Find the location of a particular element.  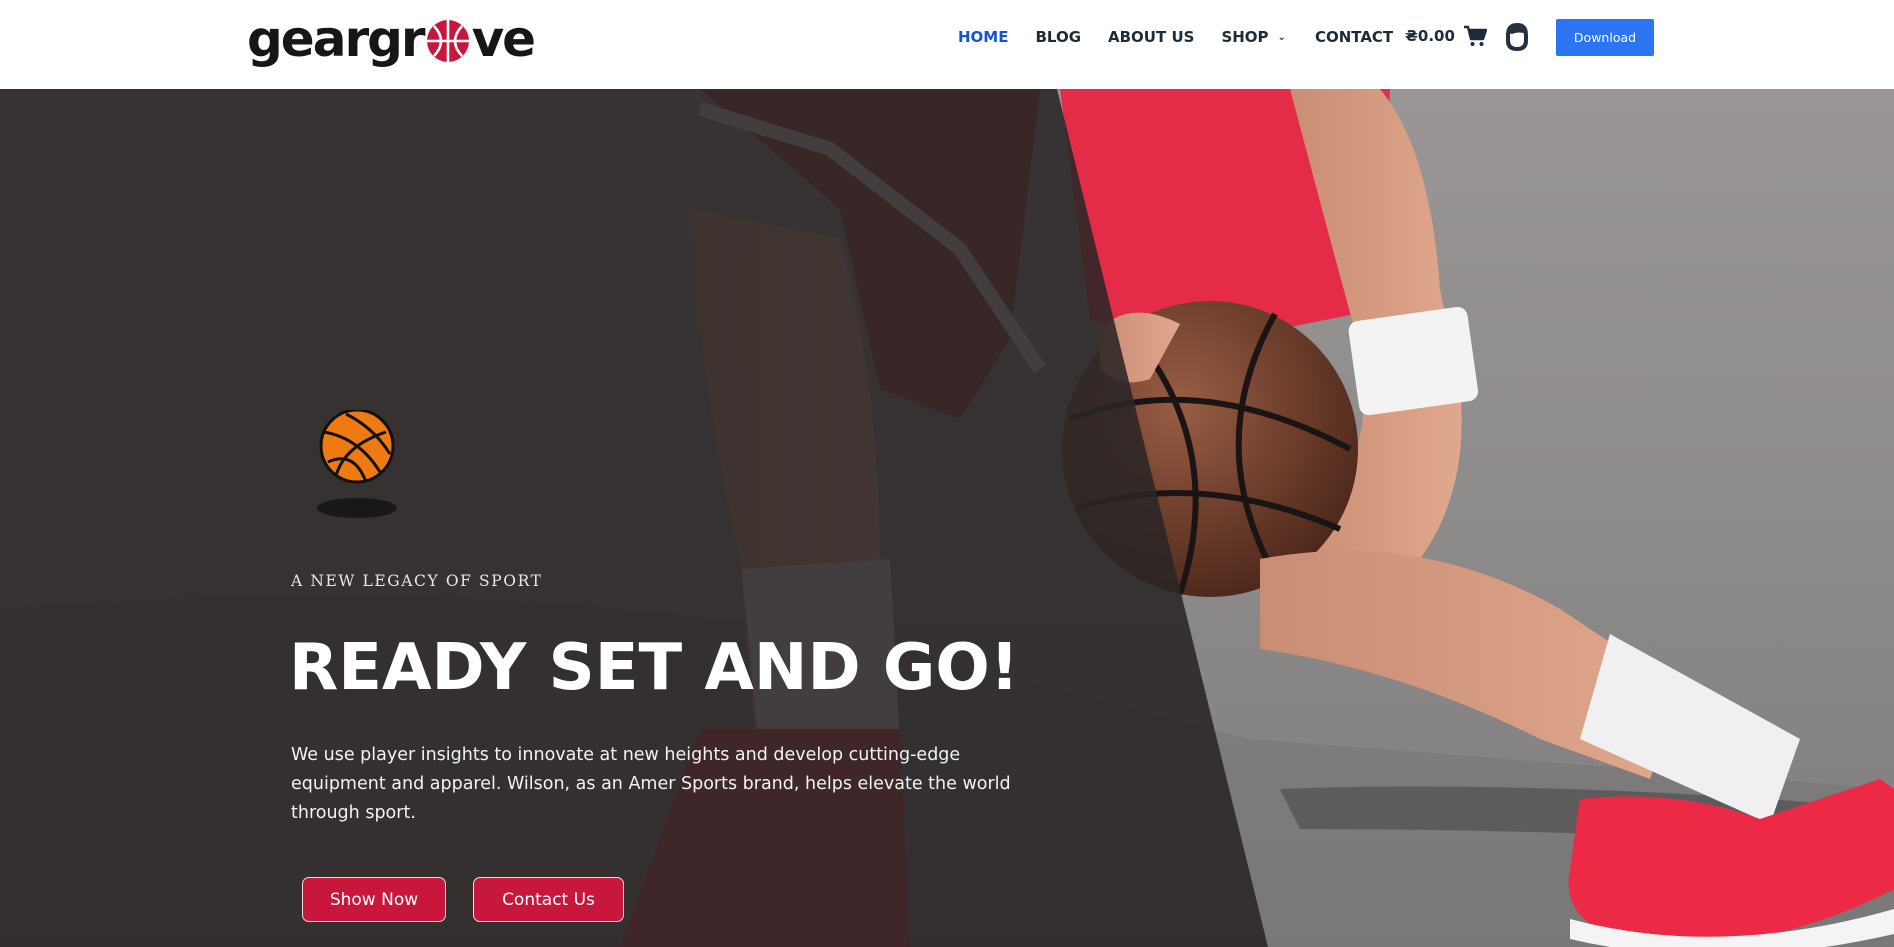

nav-item-home: HOME is located at coordinates (983, 37).